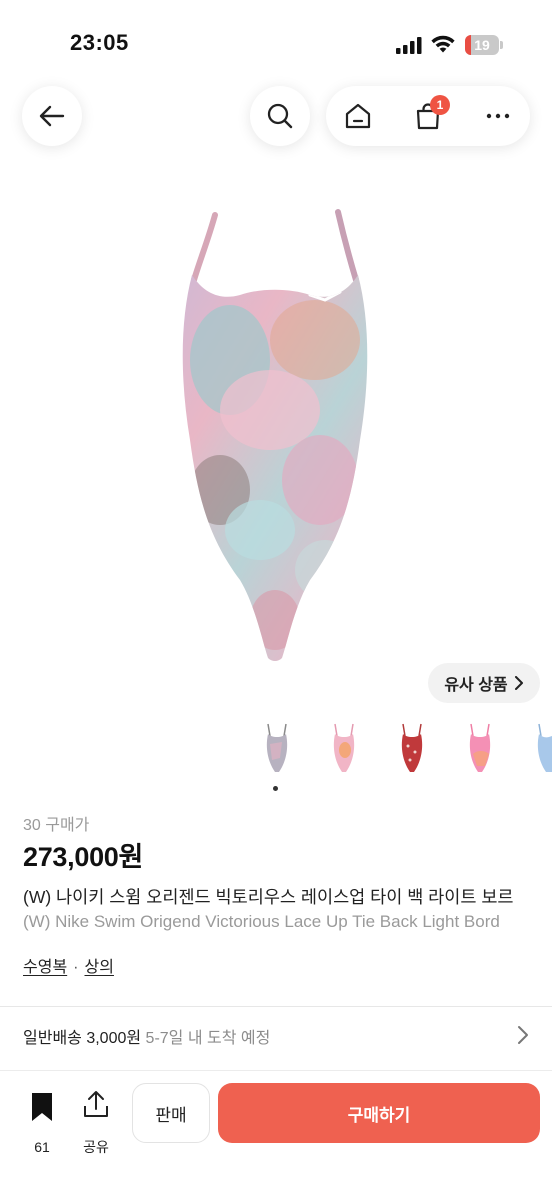 The image size is (552, 1200). I want to click on shipping-text: 일반배송 3,000원 5-7일 내 도착 예정, so click(146, 1036).